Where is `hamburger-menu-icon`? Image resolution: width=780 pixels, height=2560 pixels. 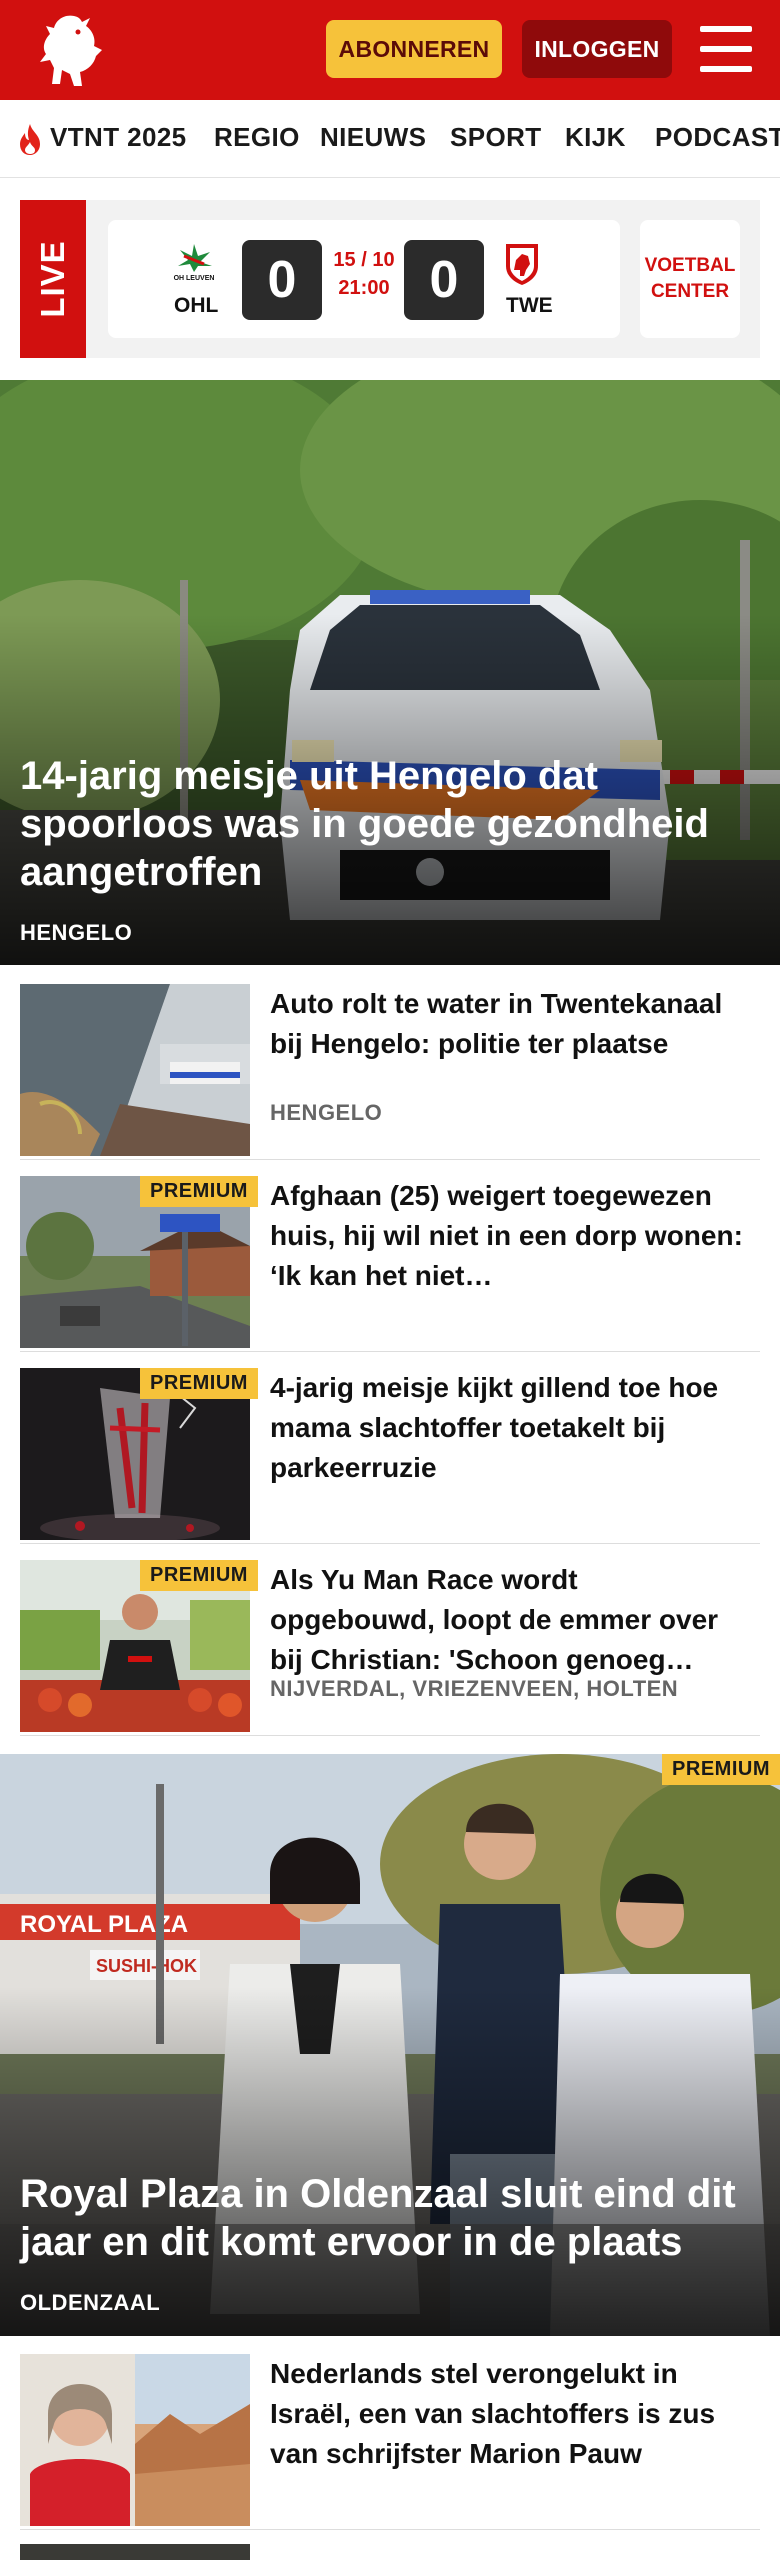
hamburger-menu-icon is located at coordinates (726, 49).